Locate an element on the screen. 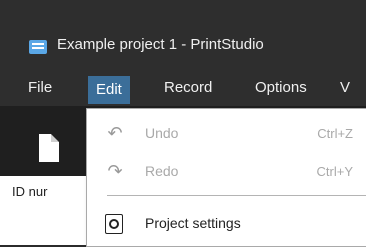 The height and width of the screenshot is (247, 366). project-settings-icon is located at coordinates (114, 224).